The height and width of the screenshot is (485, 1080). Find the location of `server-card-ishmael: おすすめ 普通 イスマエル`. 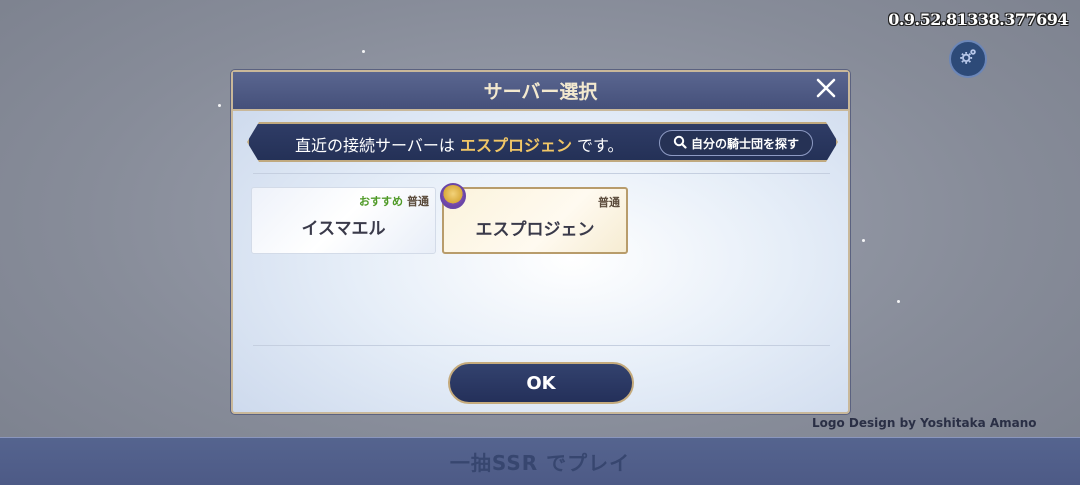

server-card-ishmael: おすすめ 普通 イスマエル is located at coordinates (343, 220).